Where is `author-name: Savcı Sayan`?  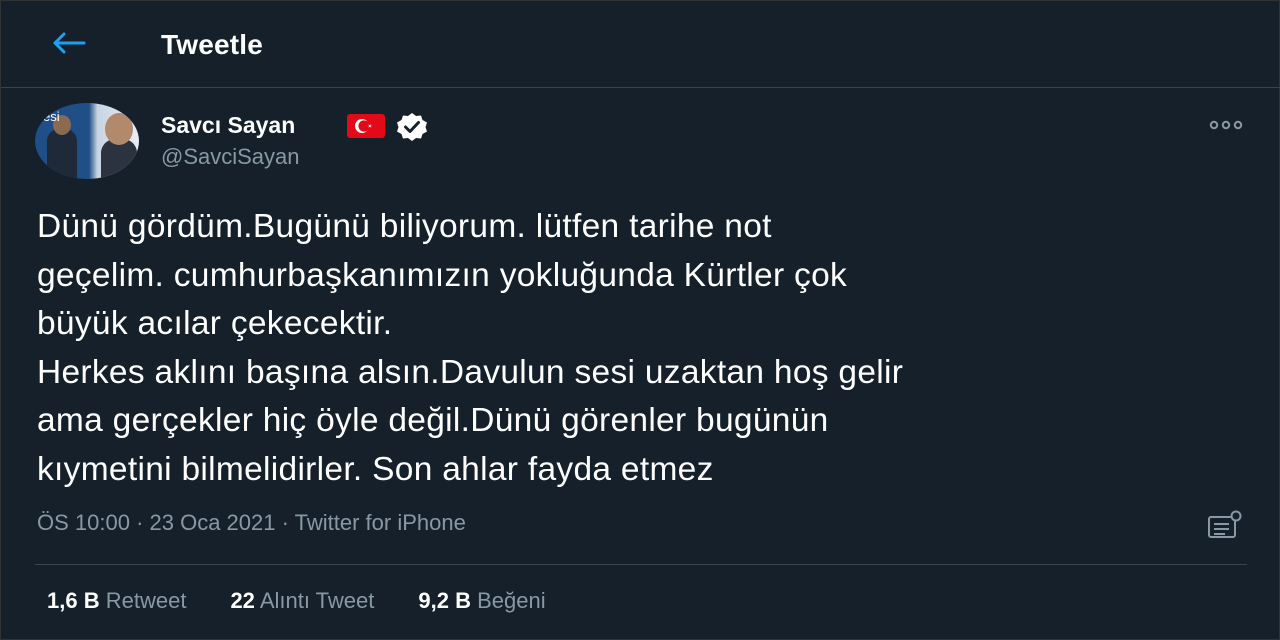
author-name: Savcı Sayan is located at coordinates (228, 125).